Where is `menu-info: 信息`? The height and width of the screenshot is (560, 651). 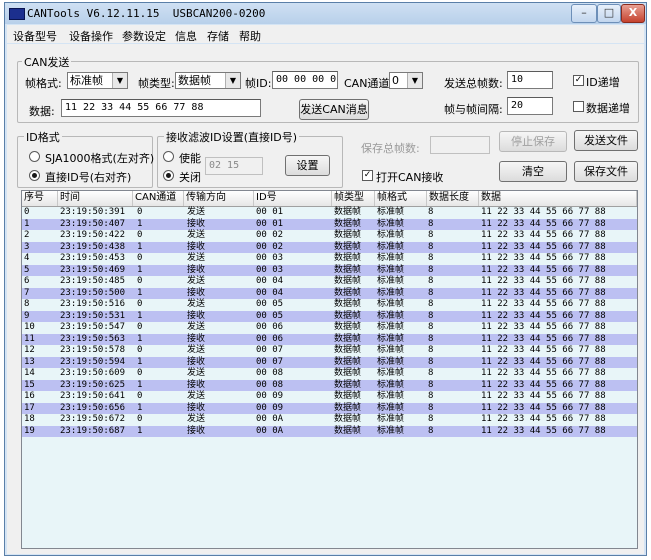 menu-info: 信息 is located at coordinates (186, 36).